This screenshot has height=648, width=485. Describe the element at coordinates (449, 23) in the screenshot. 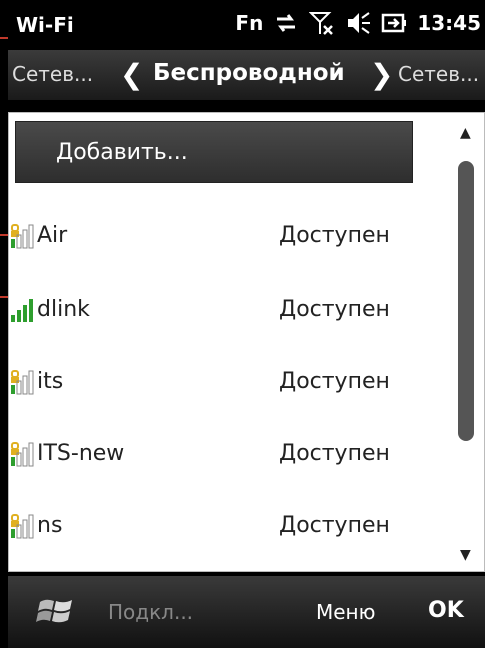

I see `clock: 13:45` at that location.